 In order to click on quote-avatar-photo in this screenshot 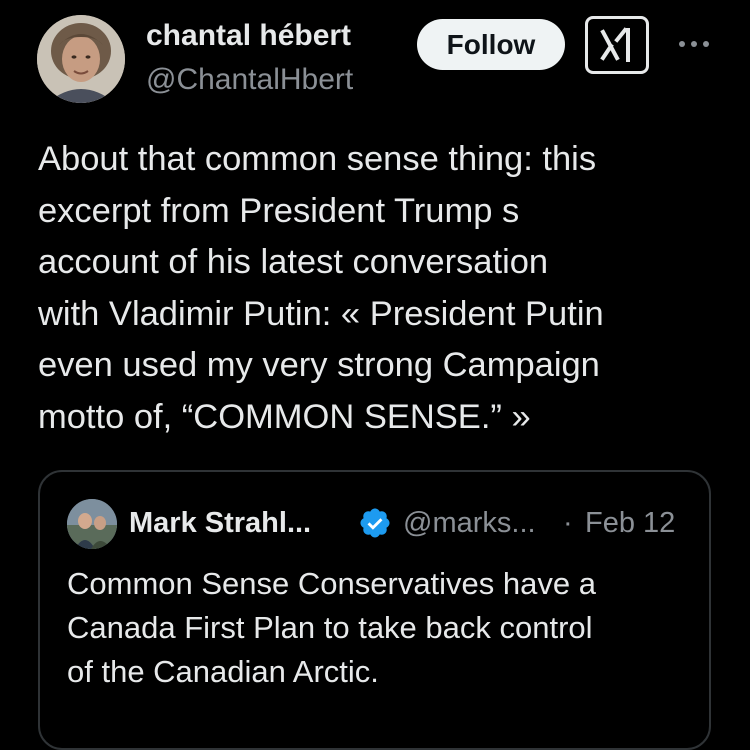, I will do `click(92, 524)`.